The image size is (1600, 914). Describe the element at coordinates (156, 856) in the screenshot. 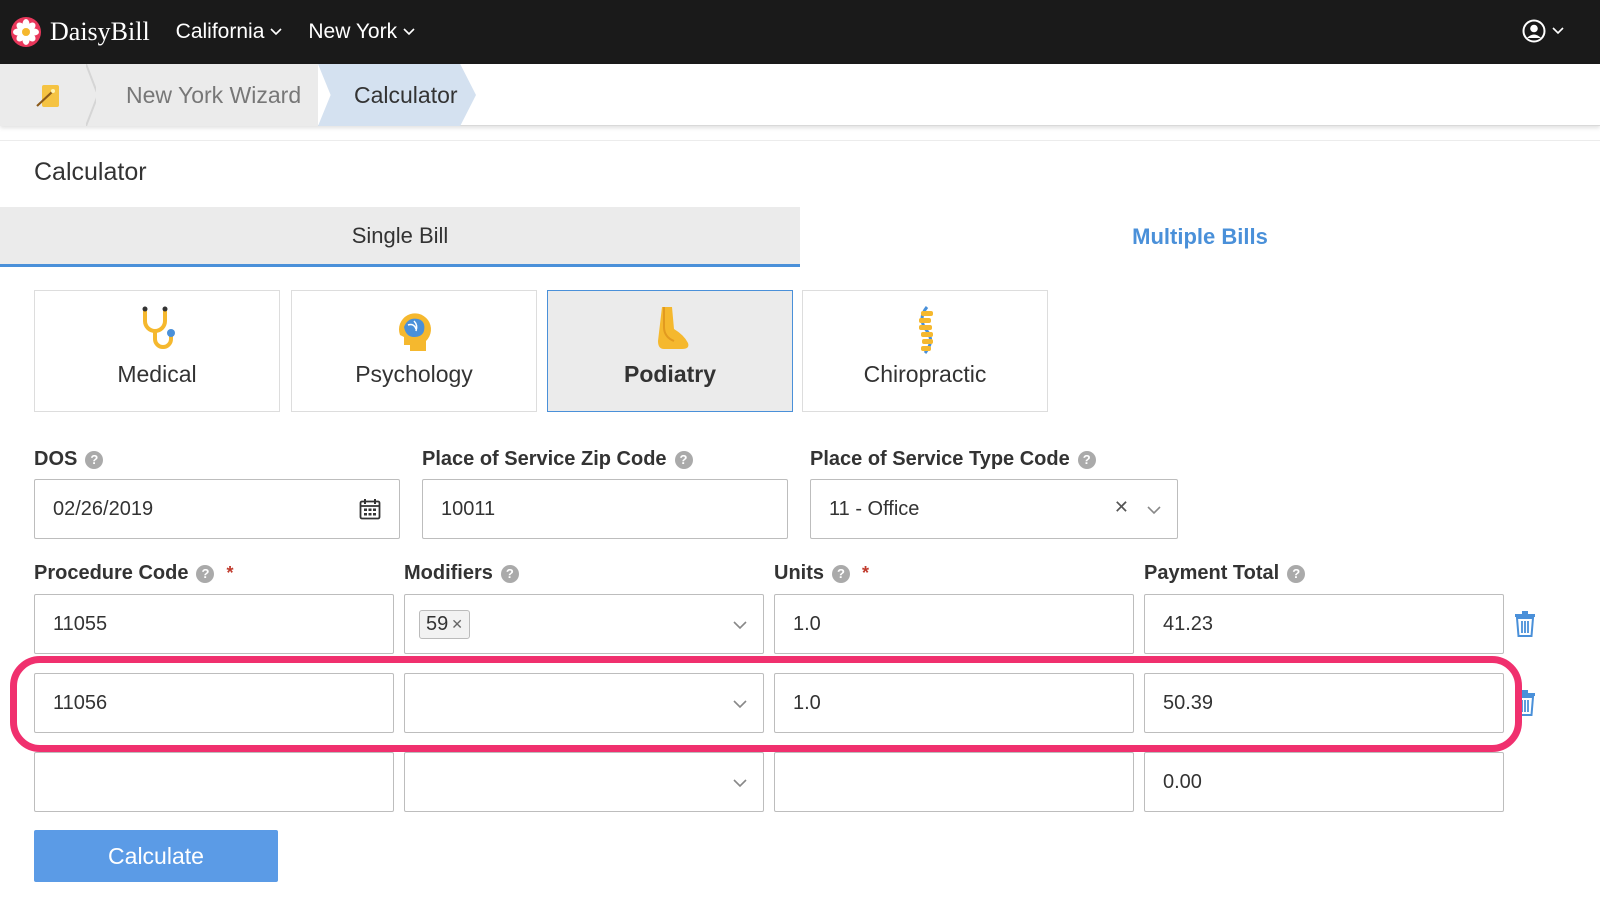

I see `calculate-button: Calculate` at that location.